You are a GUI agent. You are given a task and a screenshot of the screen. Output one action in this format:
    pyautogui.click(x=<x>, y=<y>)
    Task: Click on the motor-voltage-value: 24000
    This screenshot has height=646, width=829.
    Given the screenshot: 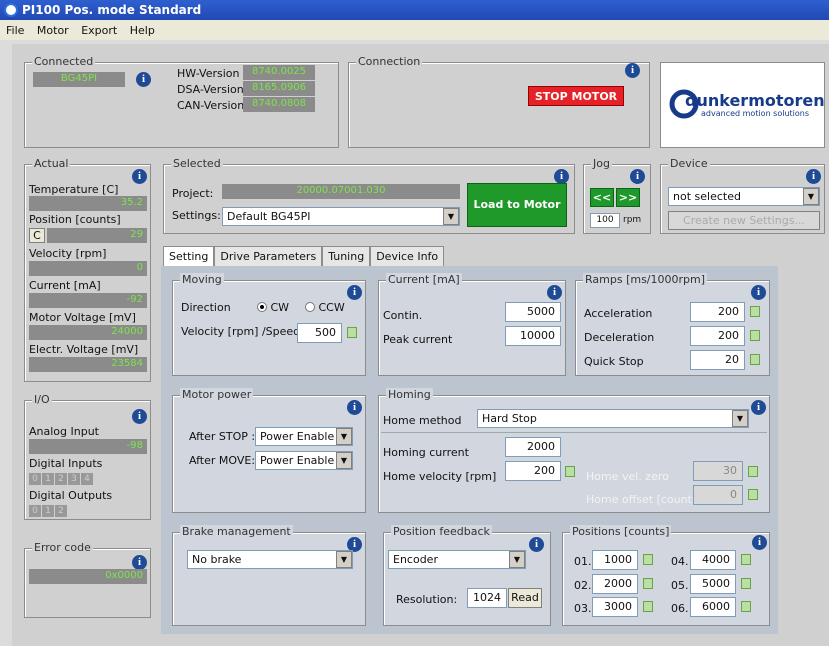 What is the action you would take?
    pyautogui.click(x=88, y=332)
    